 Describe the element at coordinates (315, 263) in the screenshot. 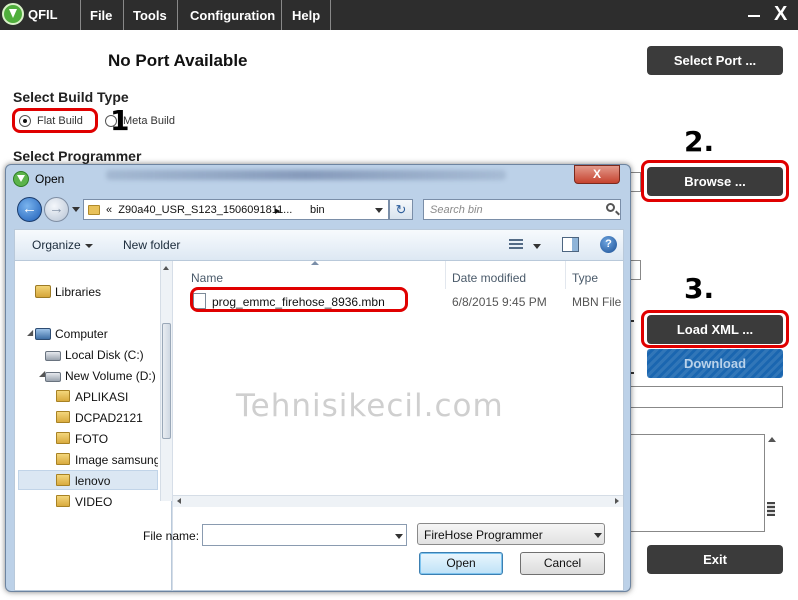

I see `sort-ascending-icon` at that location.